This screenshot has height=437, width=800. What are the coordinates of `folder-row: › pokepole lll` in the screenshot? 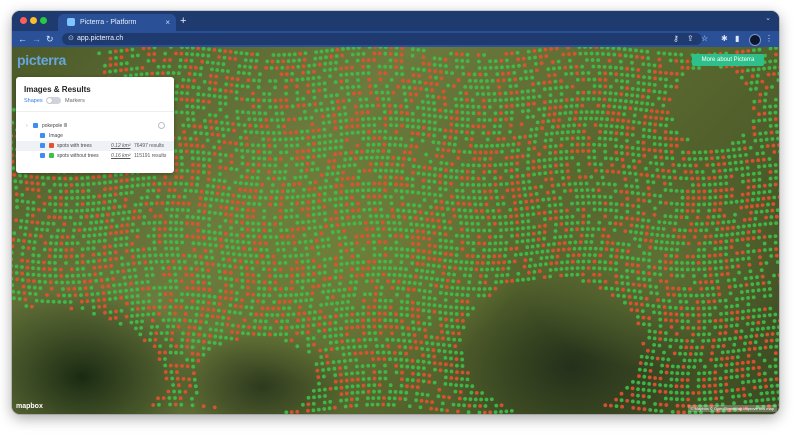 It's located at (95, 126).